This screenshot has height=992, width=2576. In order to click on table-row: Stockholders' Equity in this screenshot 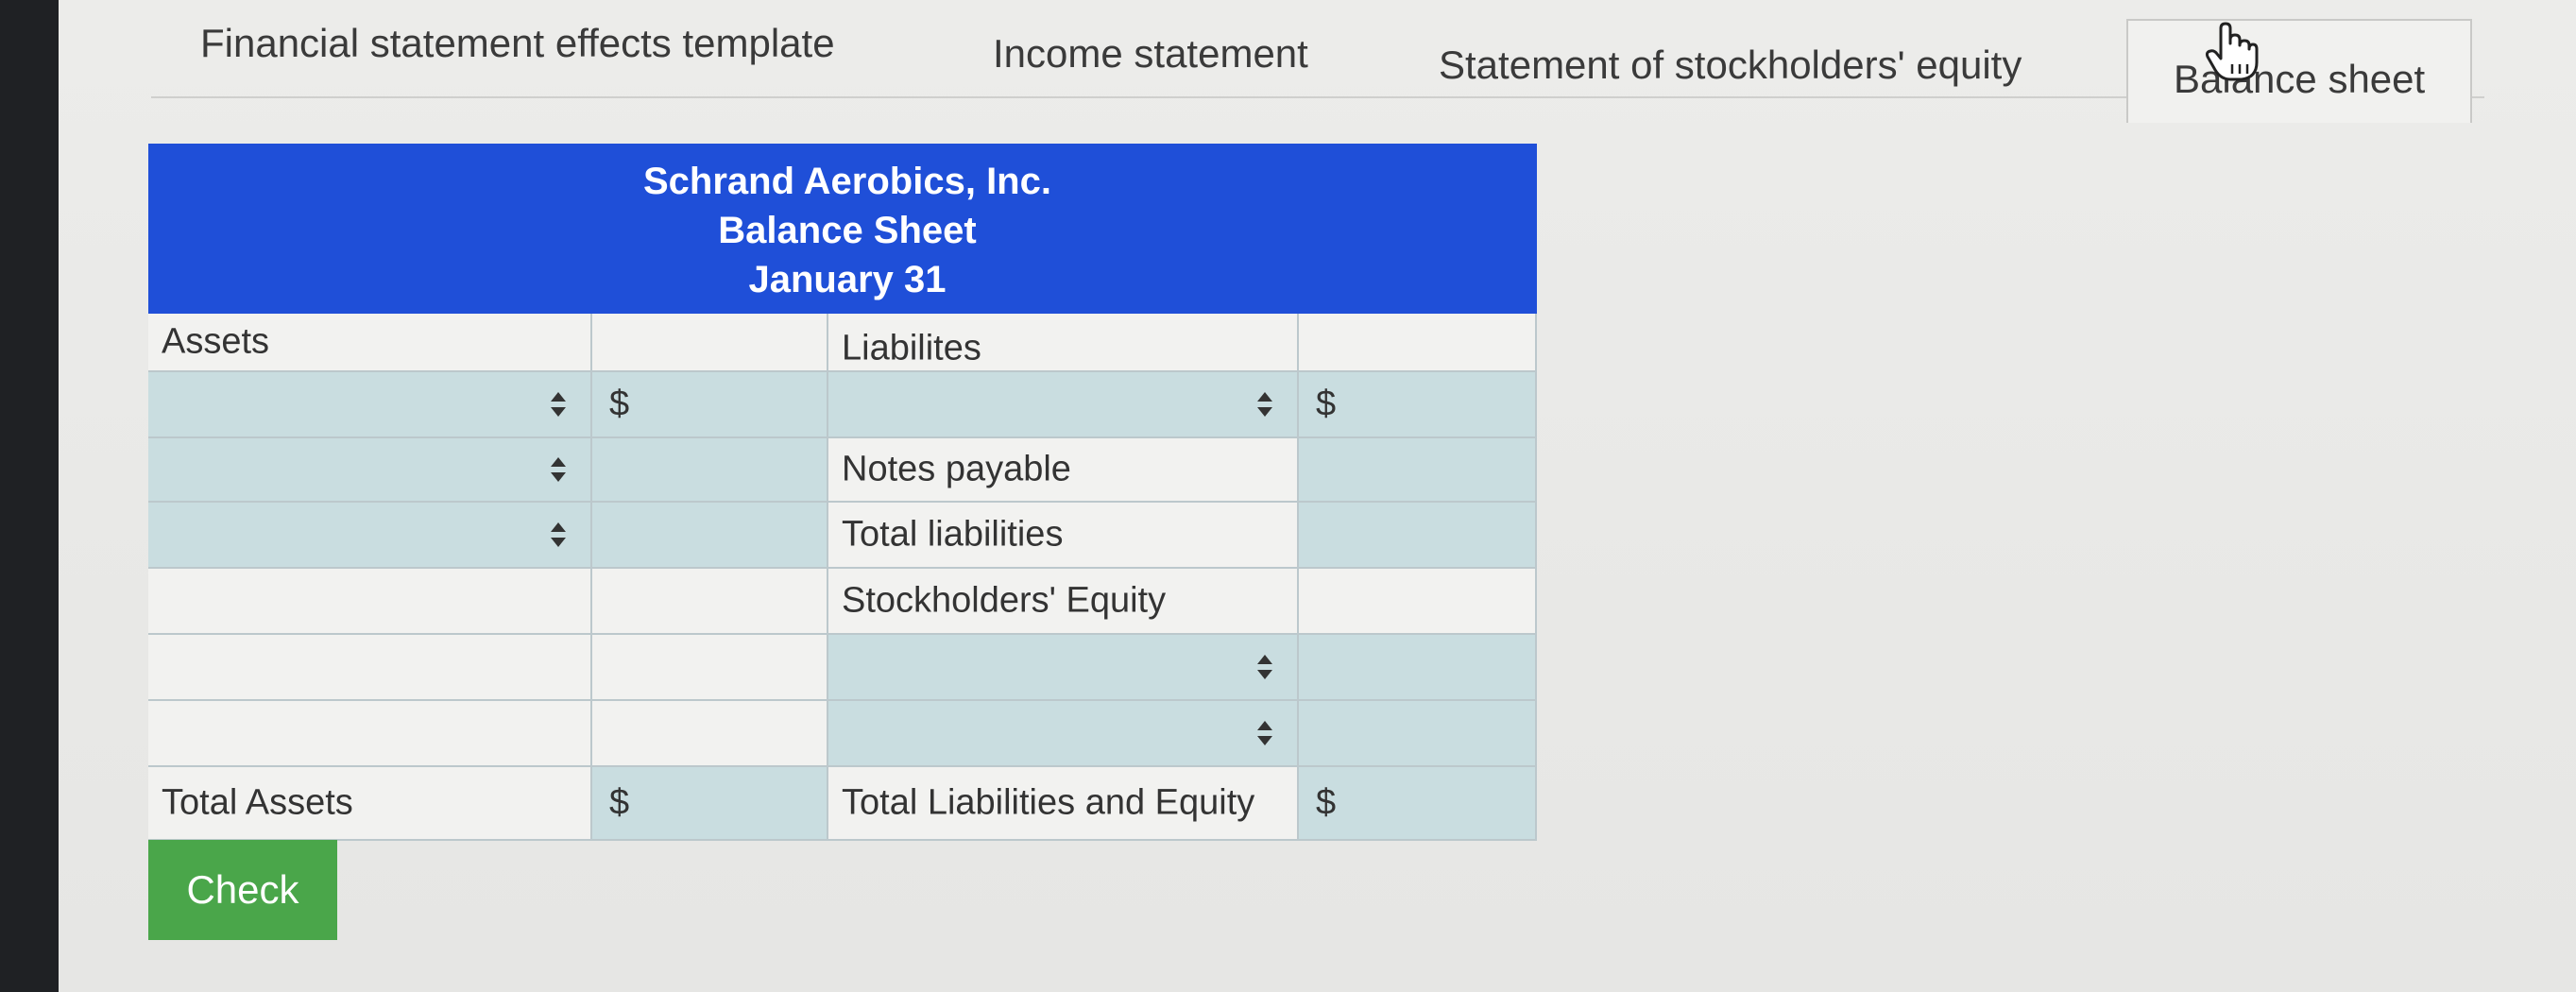, I will do `click(842, 602)`.